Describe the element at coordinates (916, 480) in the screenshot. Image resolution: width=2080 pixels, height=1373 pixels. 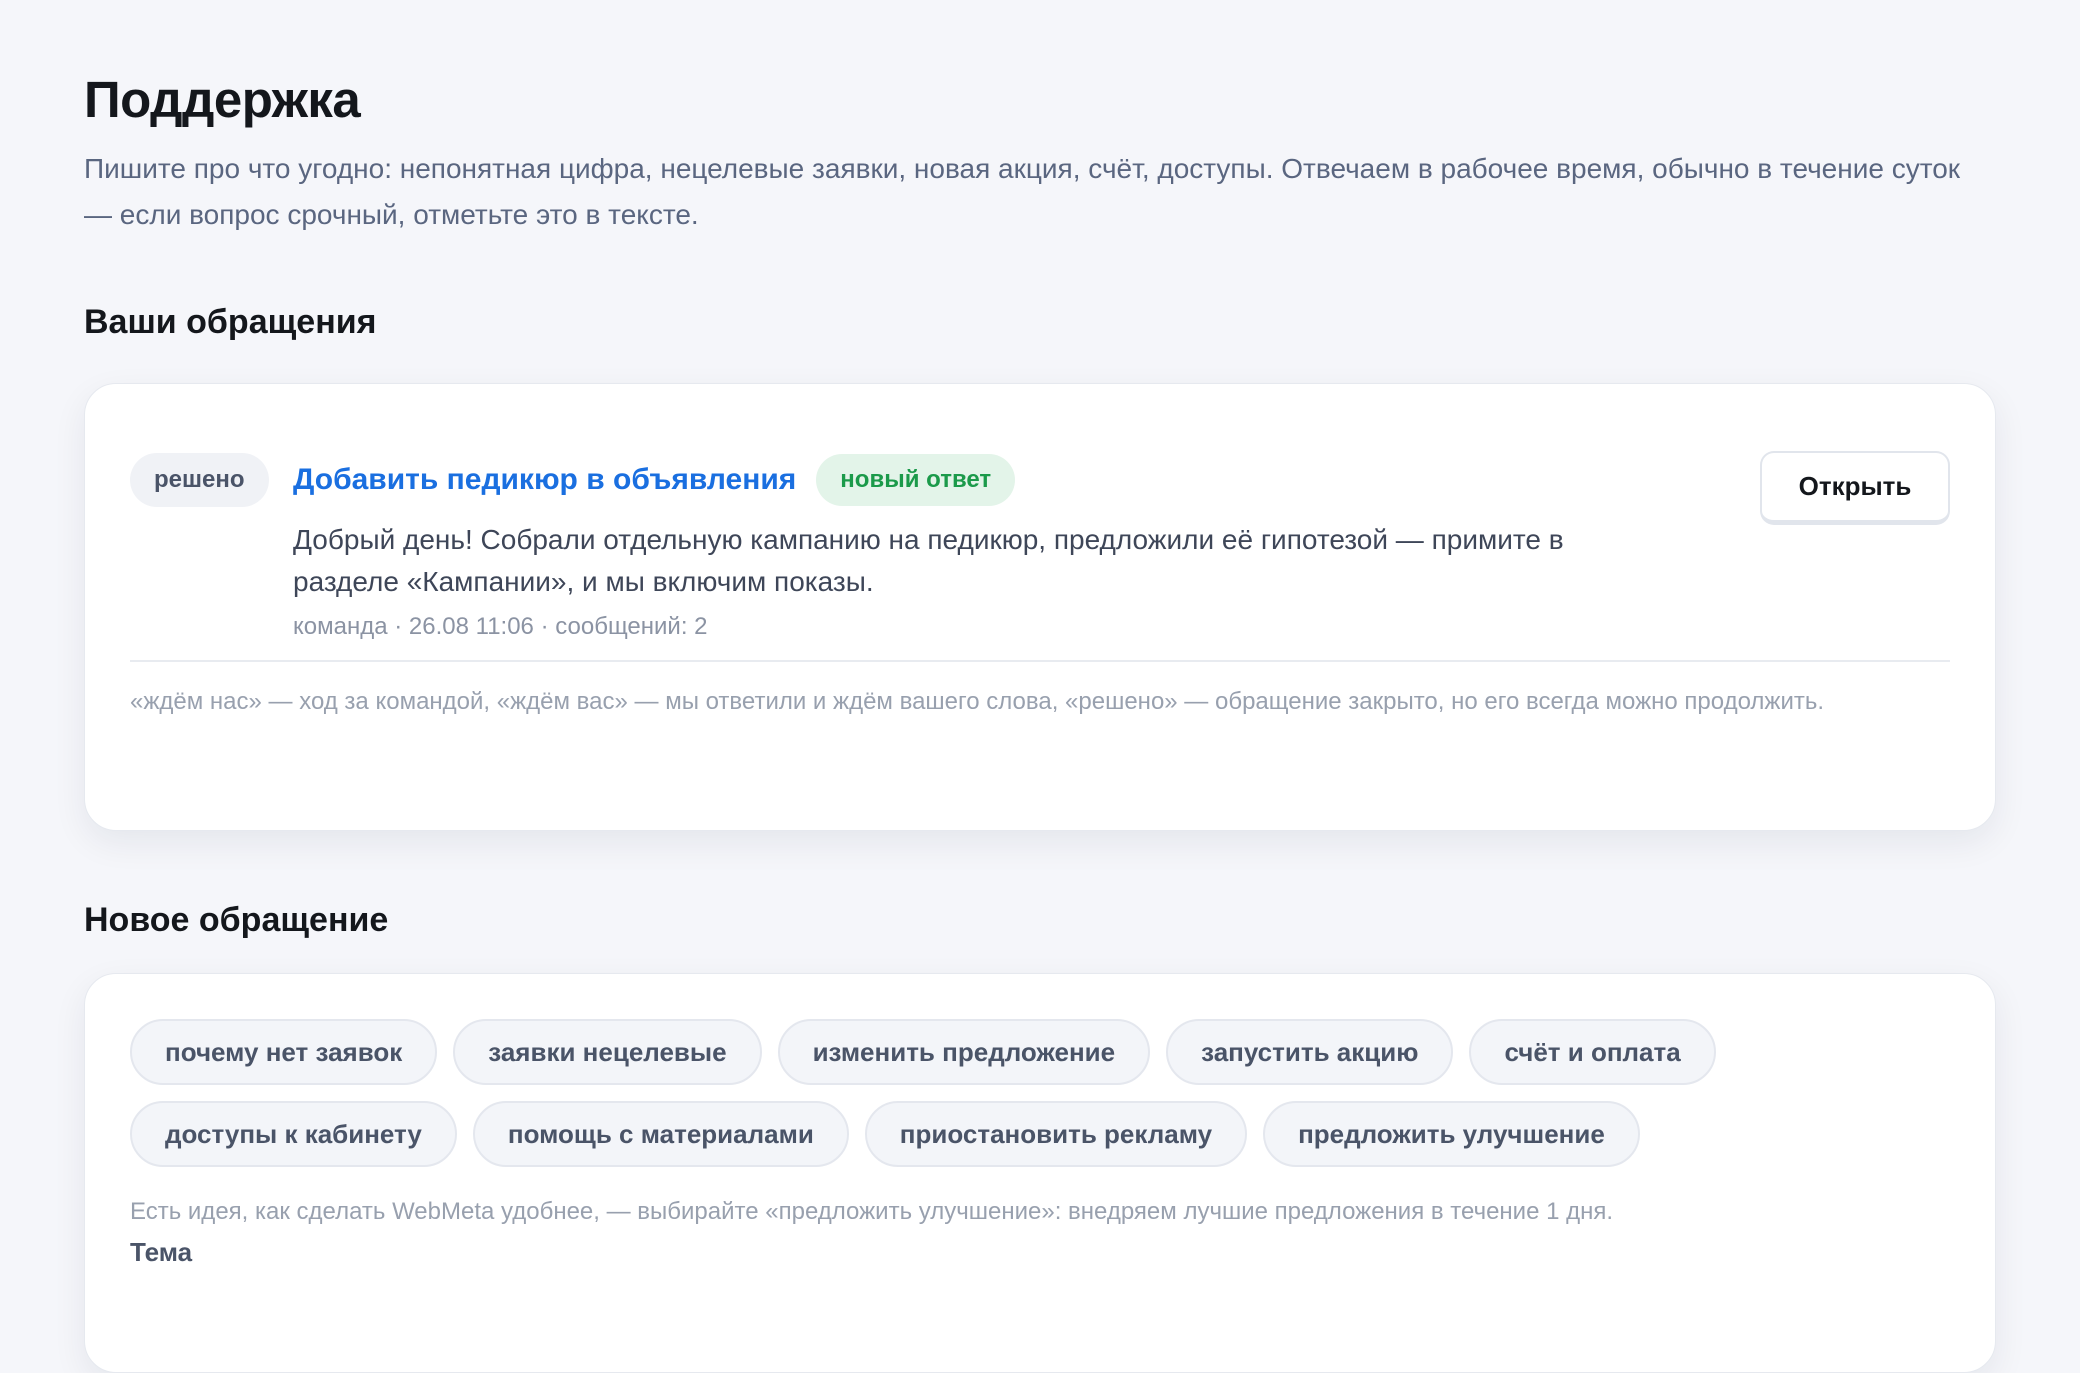
I see `new-reply-badge: новый ответ` at that location.